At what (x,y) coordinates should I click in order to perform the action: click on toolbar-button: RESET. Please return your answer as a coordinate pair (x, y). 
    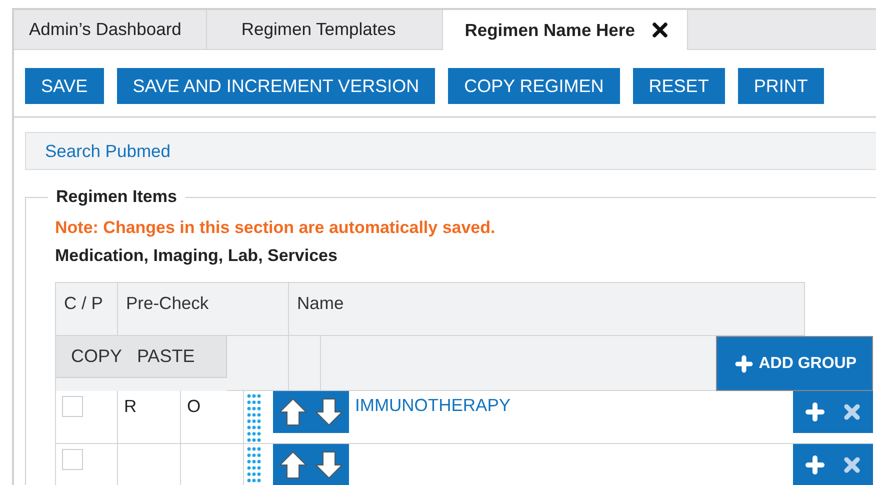
    Looking at the image, I should click on (678, 86).